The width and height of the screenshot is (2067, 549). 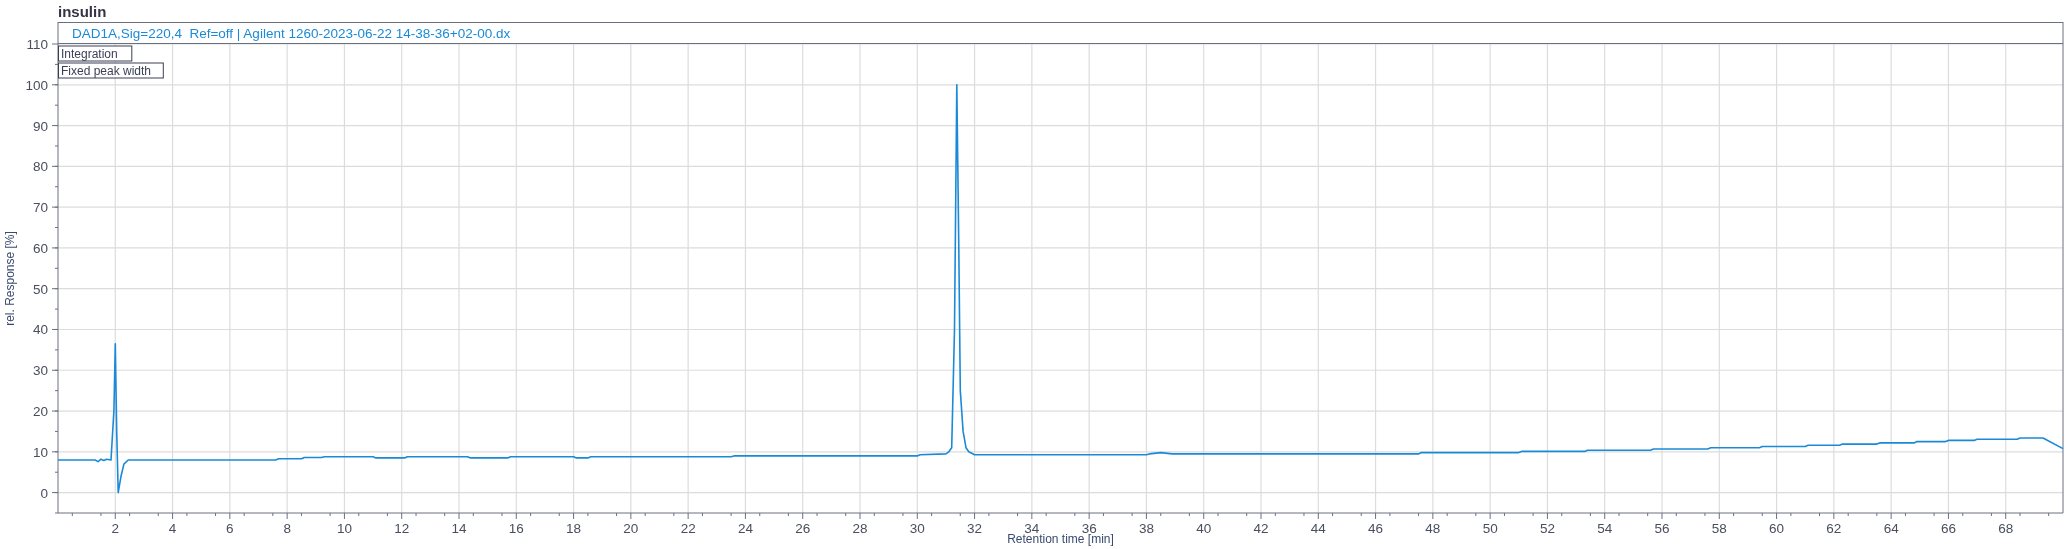 What do you see at coordinates (291, 33) in the screenshot?
I see `legend-label: DAD1A,Sig=220,4 Ref=off | Agilent 1260-2023-06-22 14-38-36+02-00.dx` at bounding box center [291, 33].